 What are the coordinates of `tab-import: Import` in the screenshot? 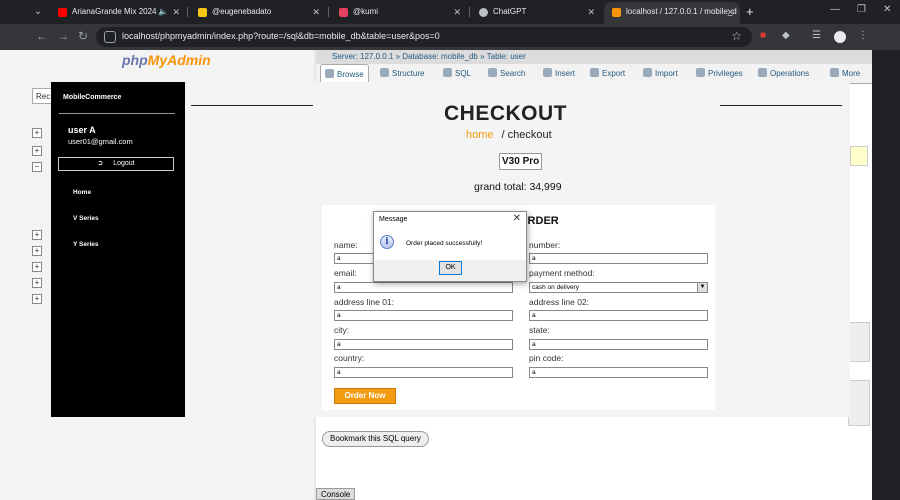 It's located at (660, 73).